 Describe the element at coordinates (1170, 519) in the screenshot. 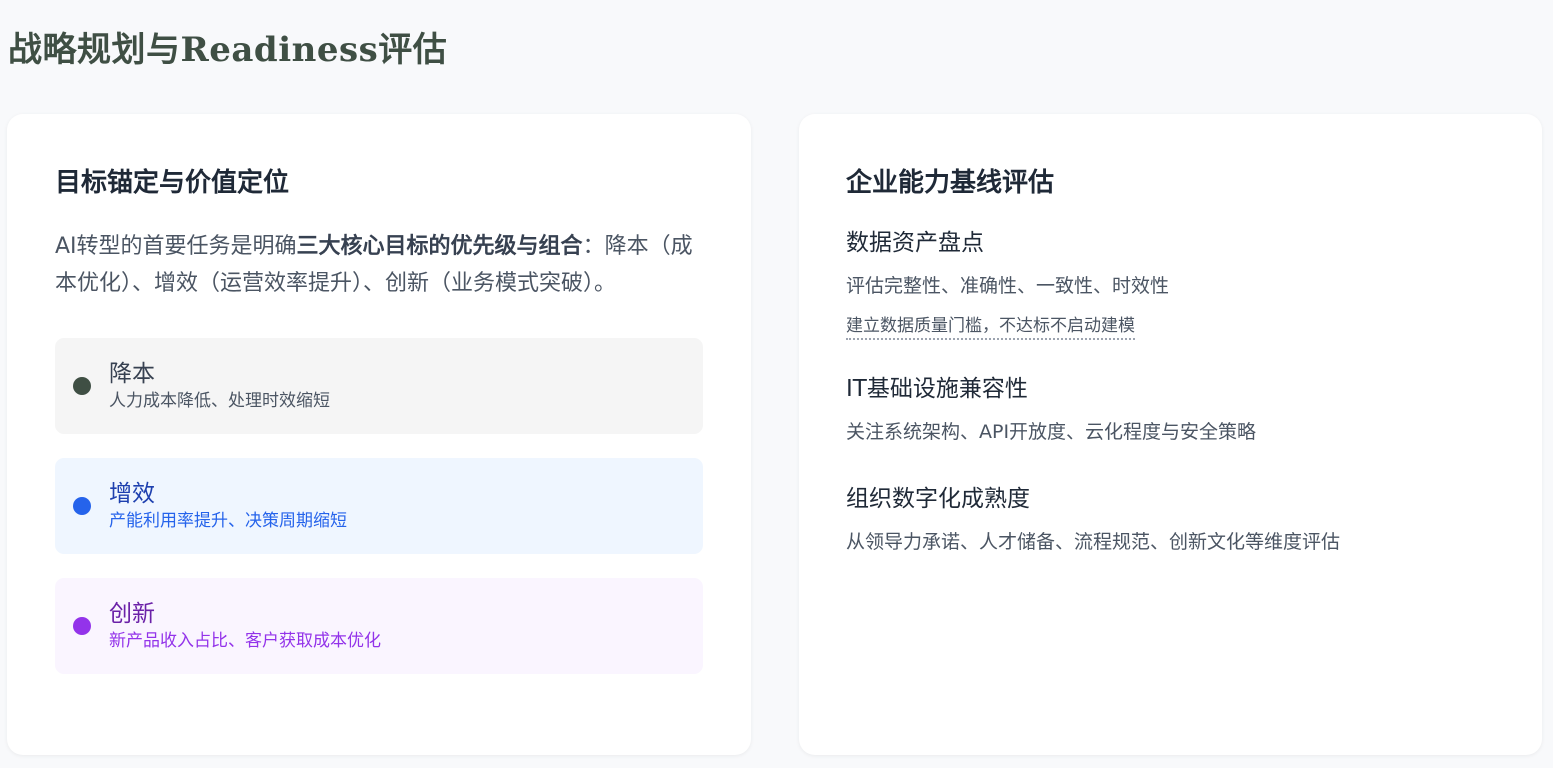

I see `section-digital-maturity: 组织数字化成熟度 从领导力承诺、人才储备、流程规范、创新文化等维度评估` at that location.